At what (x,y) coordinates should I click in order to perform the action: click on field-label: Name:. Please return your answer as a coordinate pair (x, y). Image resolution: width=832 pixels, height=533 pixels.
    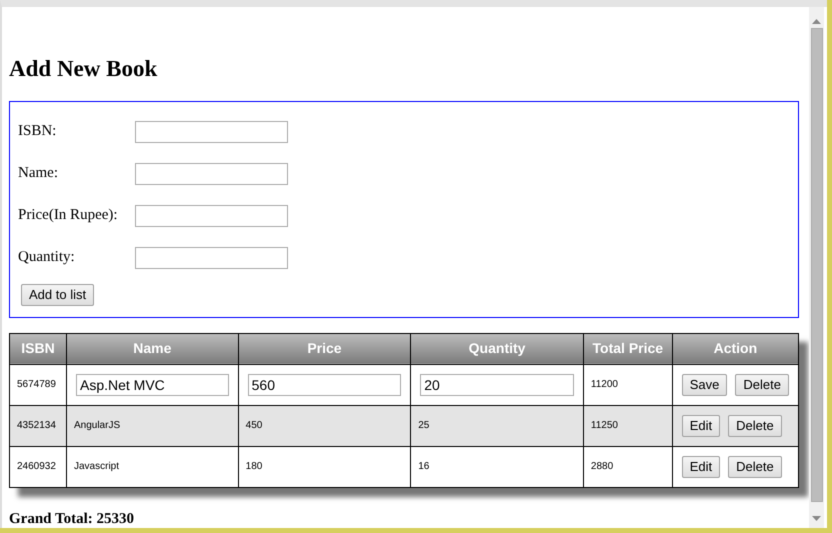
    Looking at the image, I should click on (38, 174).